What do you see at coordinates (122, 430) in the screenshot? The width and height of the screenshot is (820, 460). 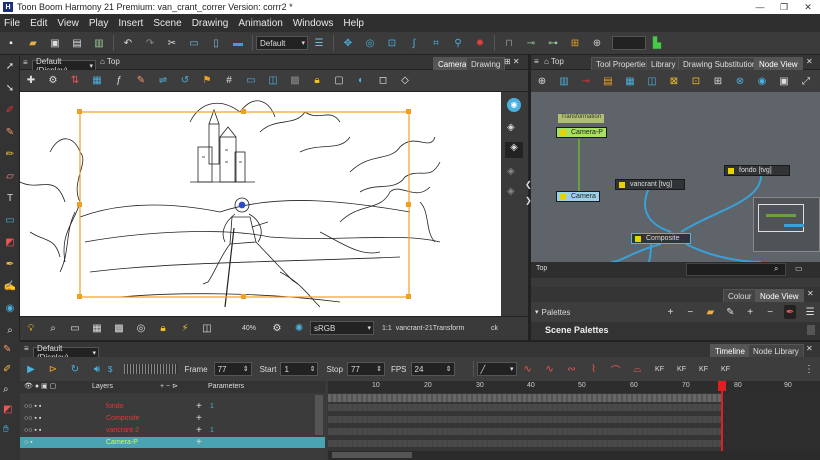 I see `layer-name: vancrant-2` at bounding box center [122, 430].